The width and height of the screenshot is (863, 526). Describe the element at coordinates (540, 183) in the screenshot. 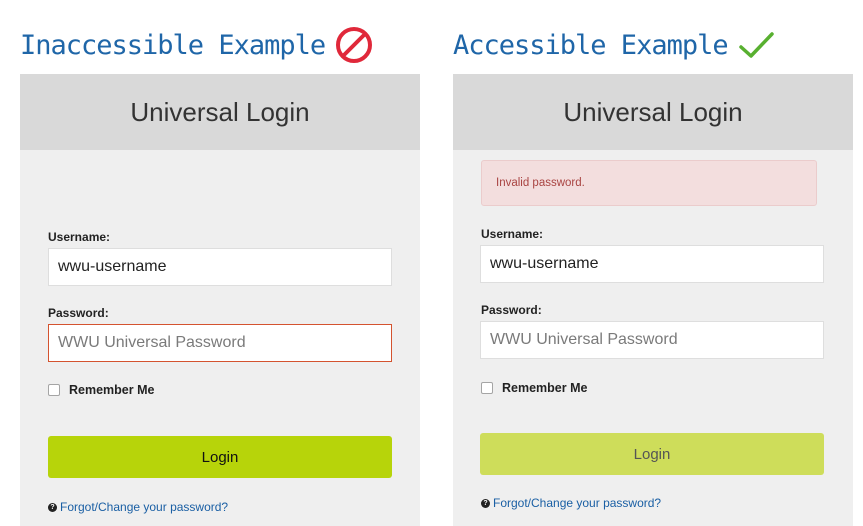

I see `error-message: Invalid password.` at that location.